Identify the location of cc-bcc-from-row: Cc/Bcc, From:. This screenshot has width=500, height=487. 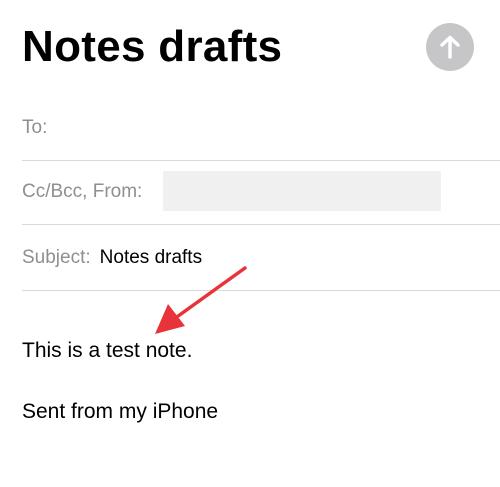
(261, 192).